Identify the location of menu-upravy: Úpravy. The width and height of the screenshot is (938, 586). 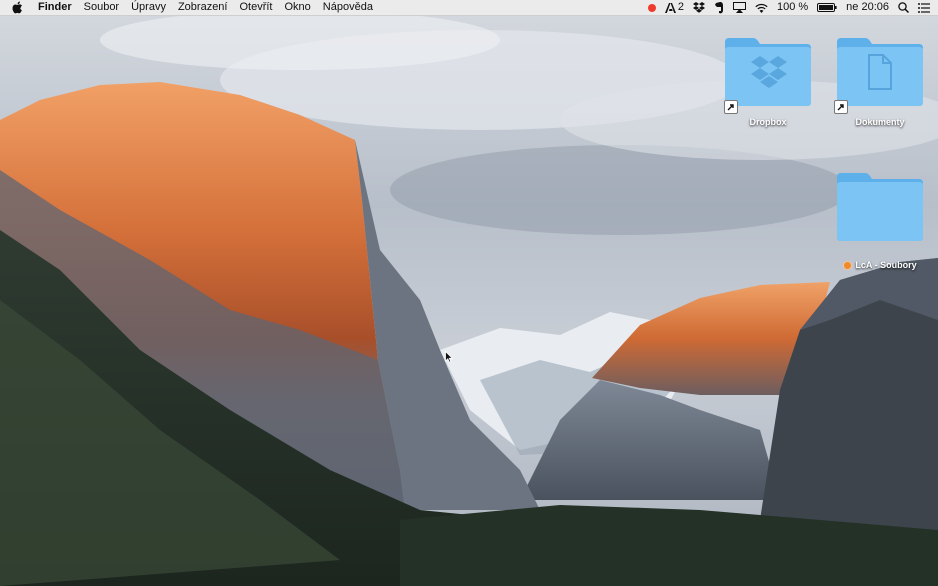
(148, 7).